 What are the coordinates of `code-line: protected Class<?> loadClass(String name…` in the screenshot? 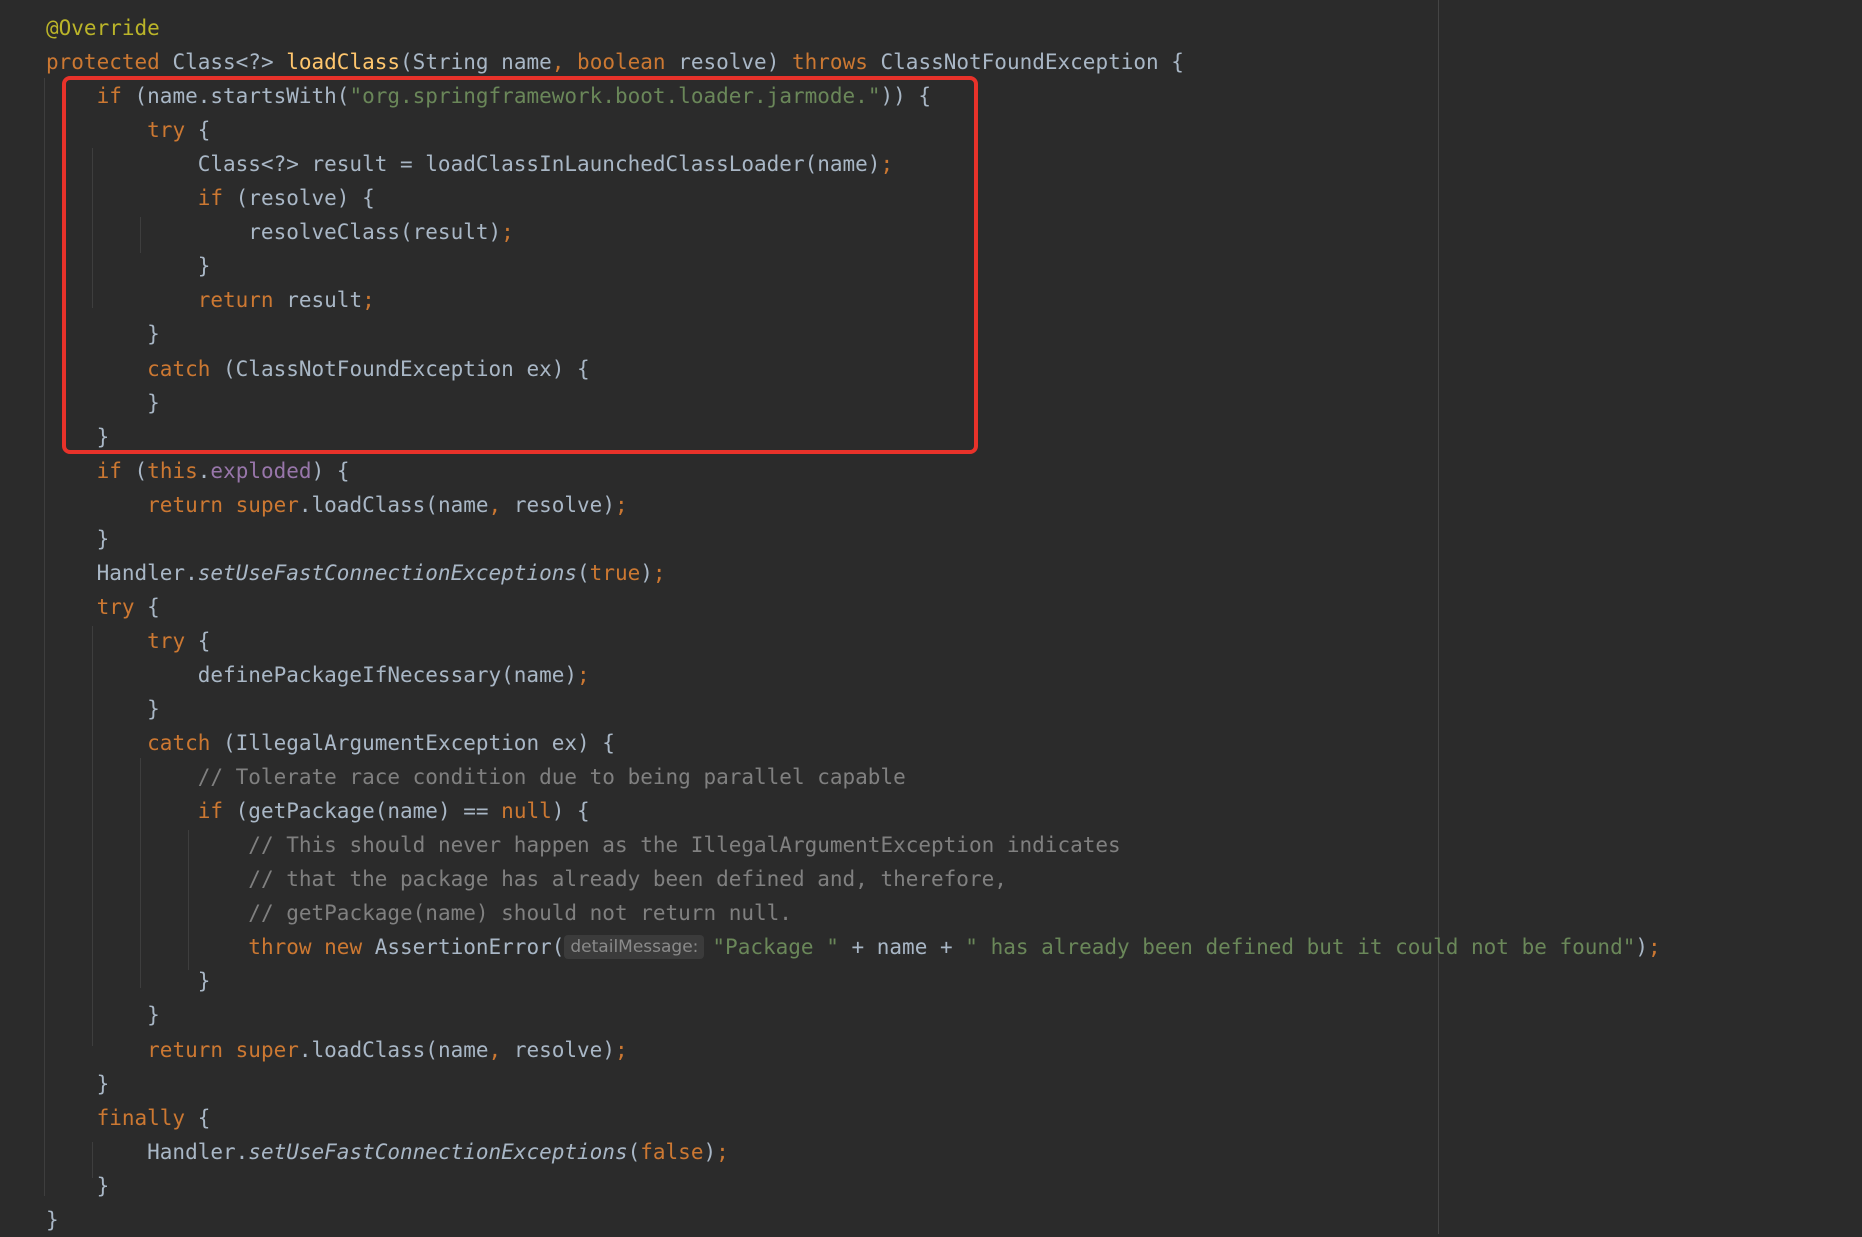 It's located at (931, 62).